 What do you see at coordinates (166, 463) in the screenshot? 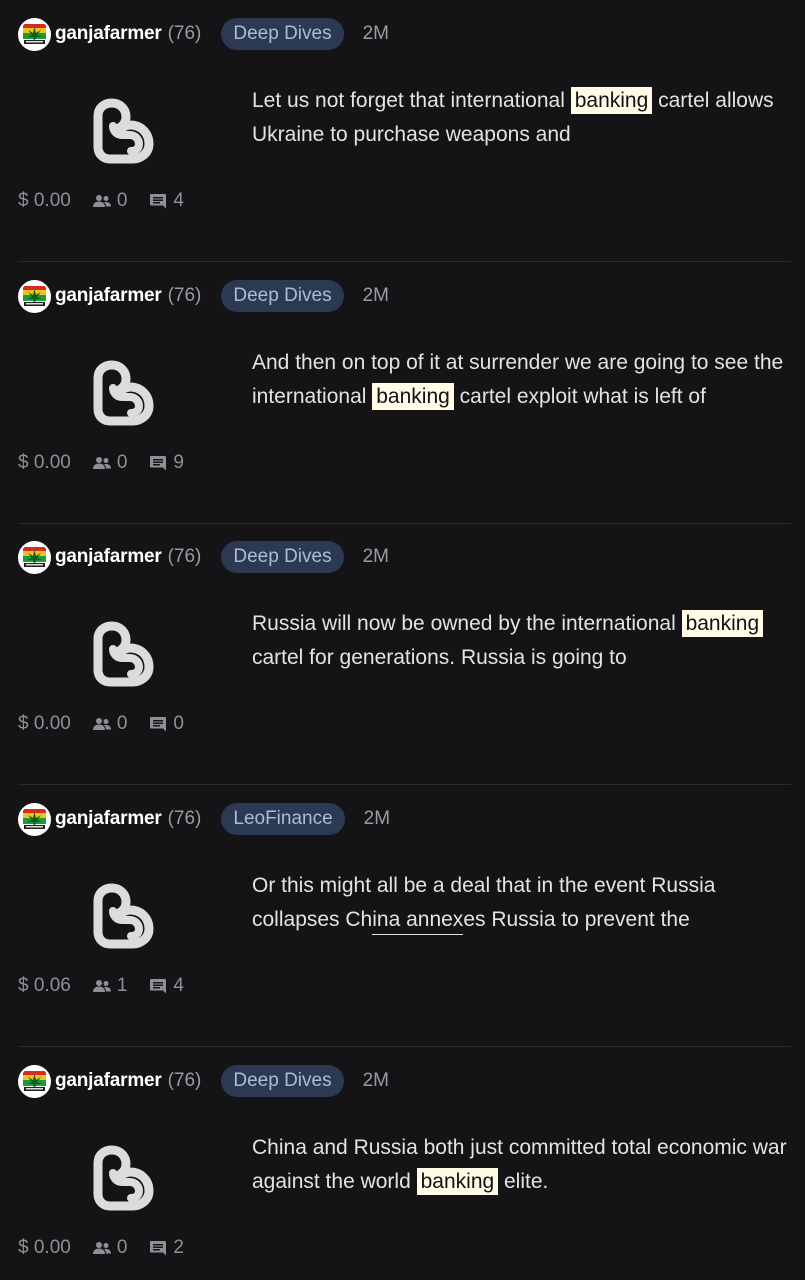
I see `comments: 9` at bounding box center [166, 463].